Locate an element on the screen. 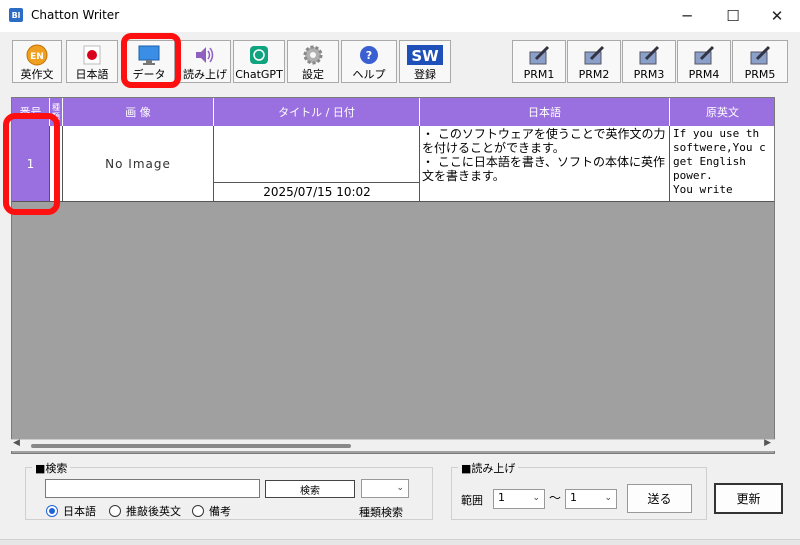  help-button: ? ヘルプ is located at coordinates (369, 61).